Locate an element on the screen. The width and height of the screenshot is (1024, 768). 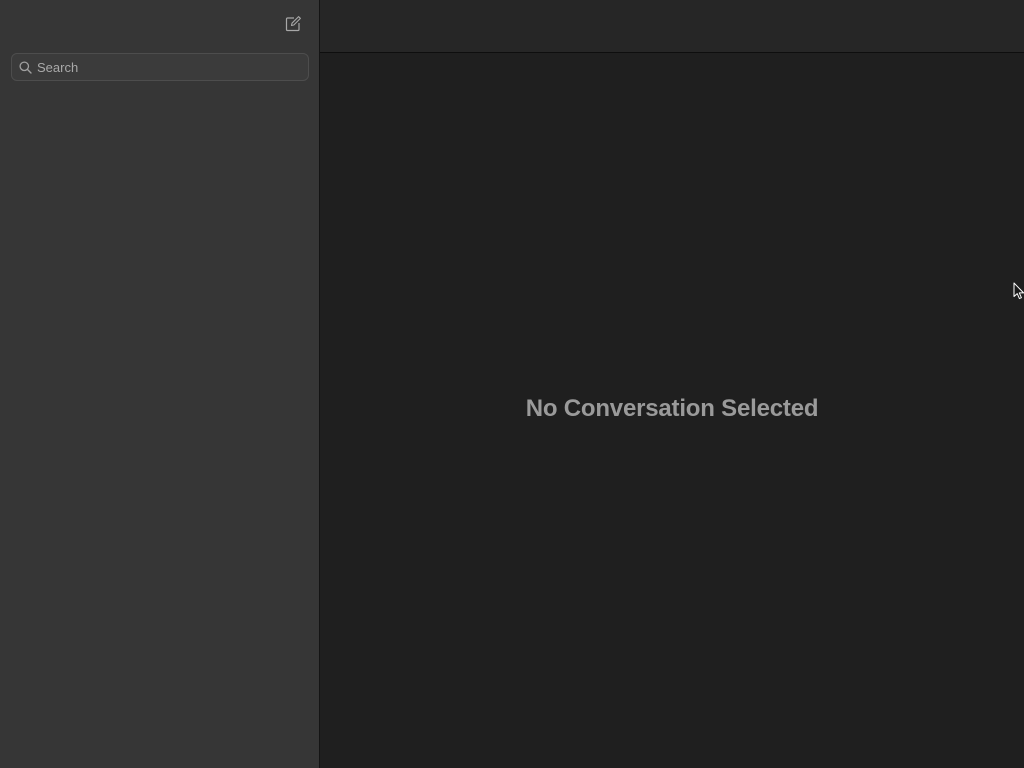
empty-state-message: No Conversation Selected is located at coordinates (672, 408).